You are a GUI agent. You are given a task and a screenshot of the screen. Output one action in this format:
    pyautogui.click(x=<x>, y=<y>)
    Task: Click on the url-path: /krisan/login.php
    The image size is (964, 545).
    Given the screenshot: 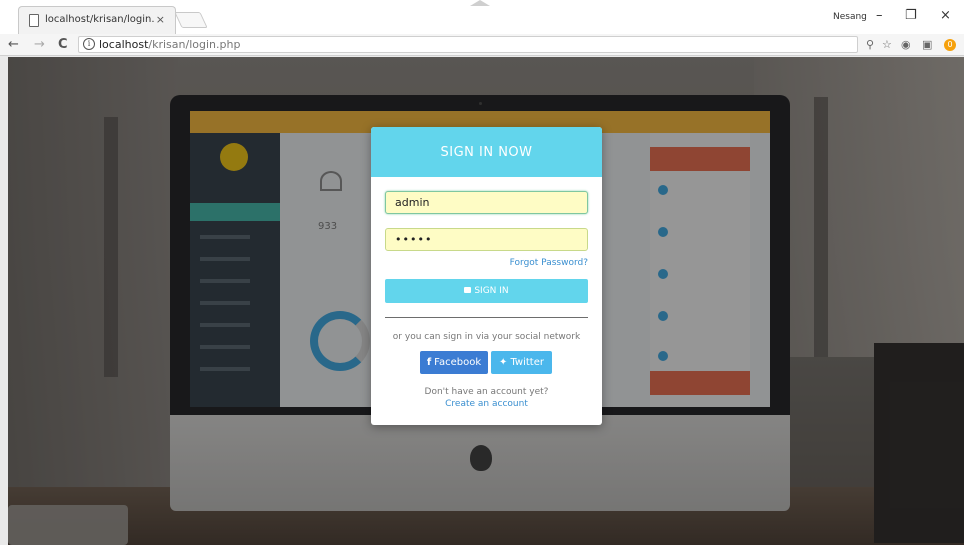 What is the action you would take?
    pyautogui.click(x=194, y=44)
    